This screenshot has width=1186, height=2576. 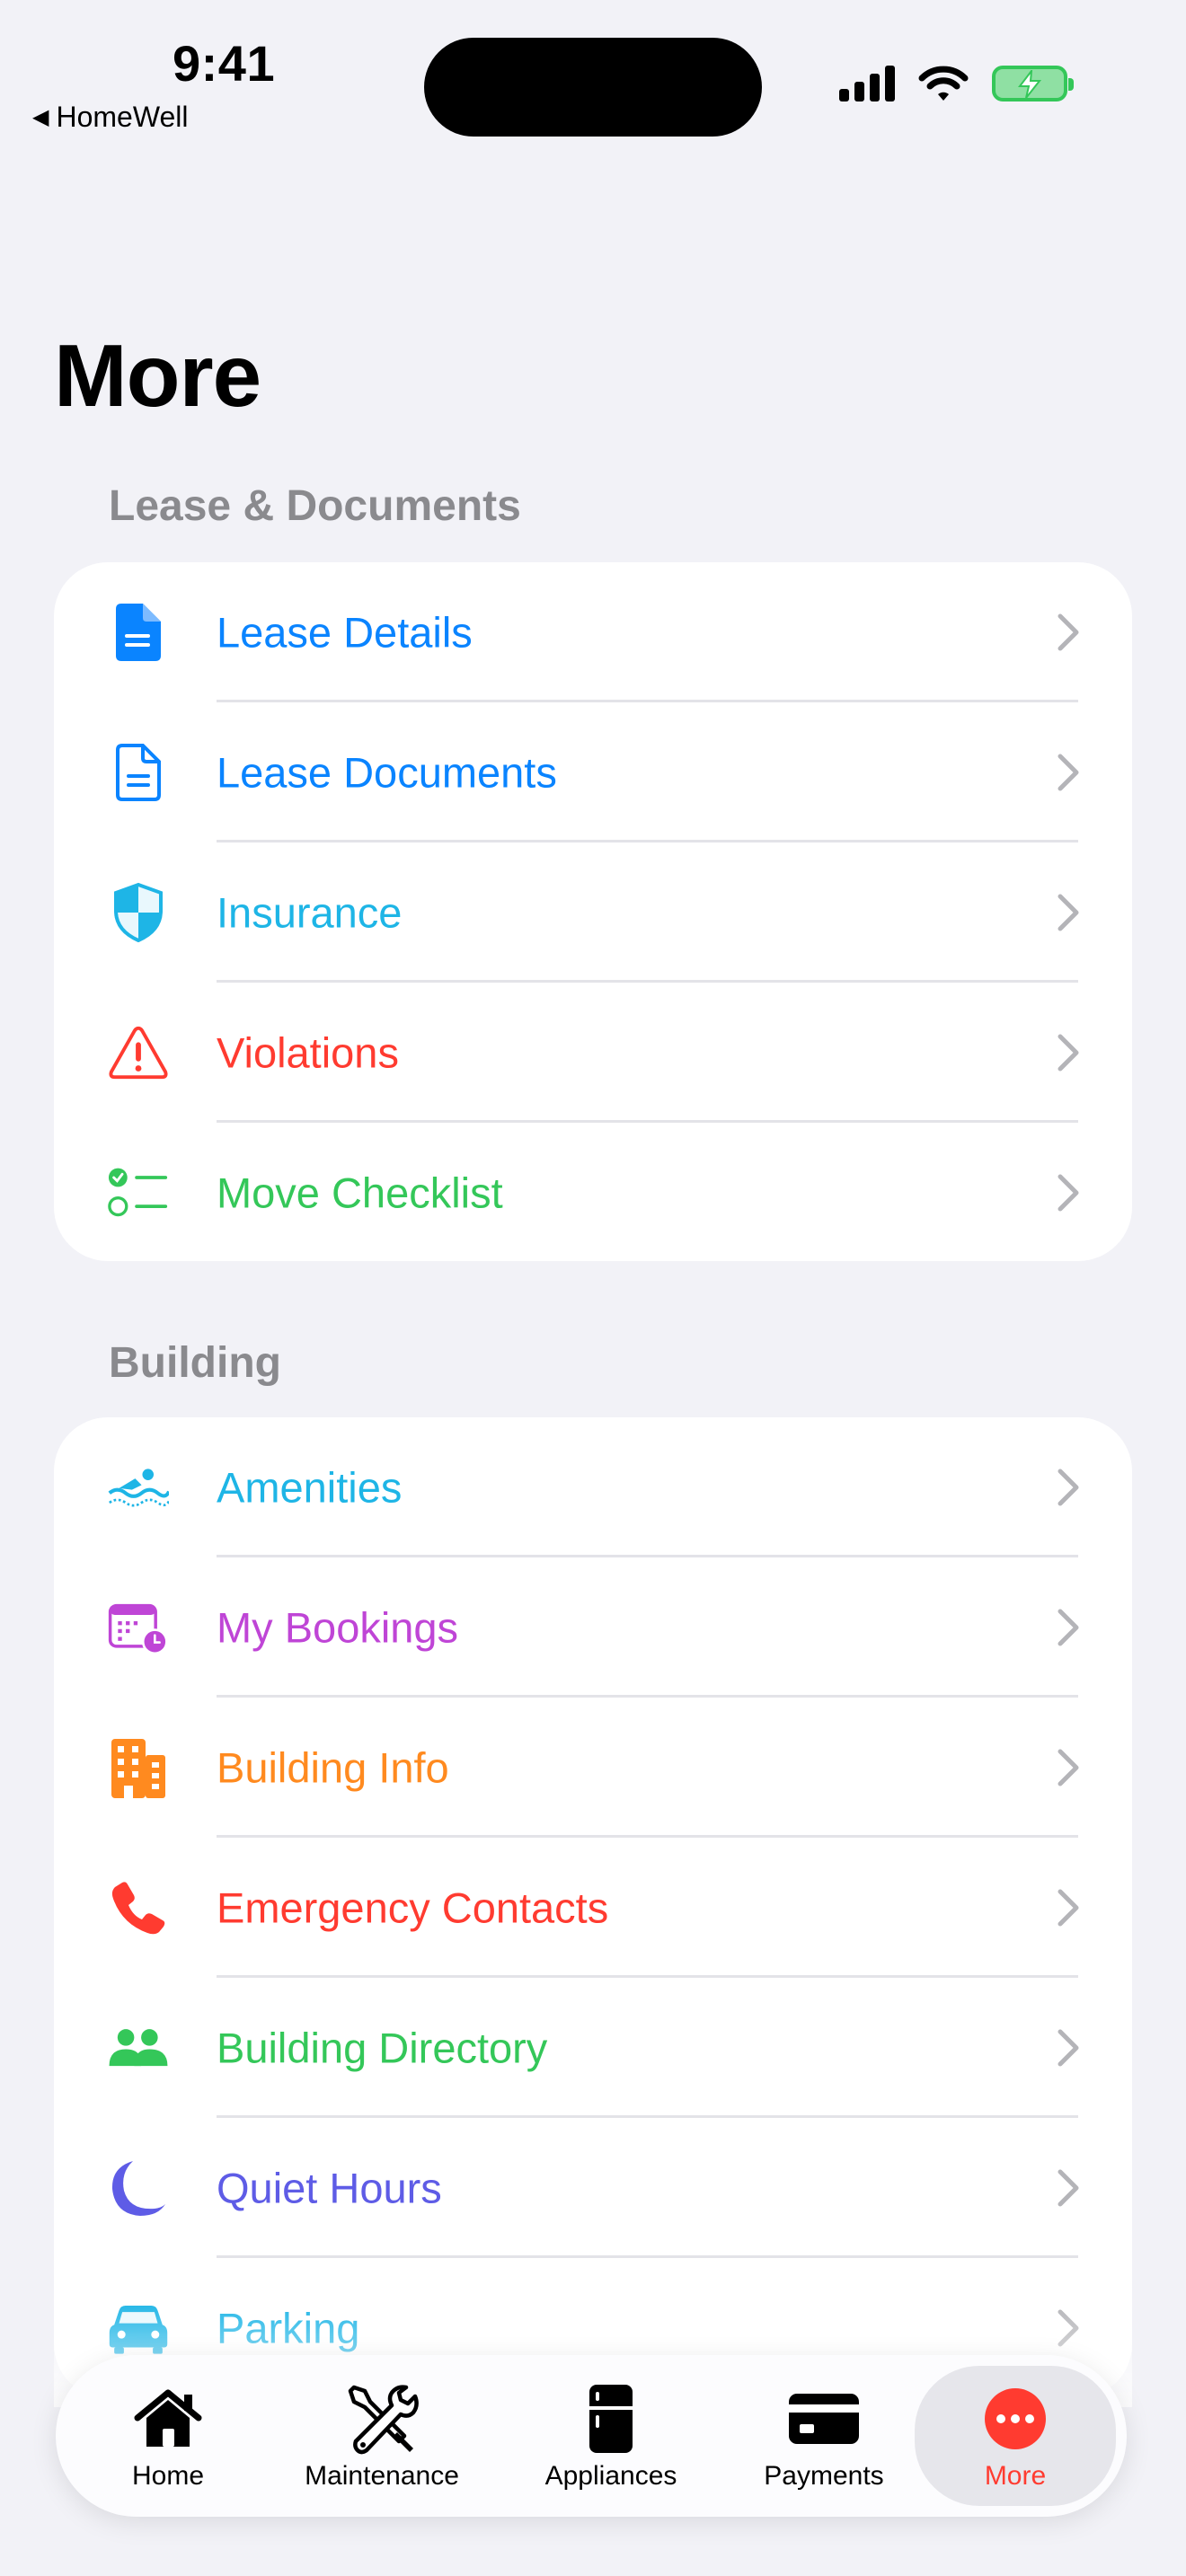 I want to click on car-icon, so click(x=138, y=2328).